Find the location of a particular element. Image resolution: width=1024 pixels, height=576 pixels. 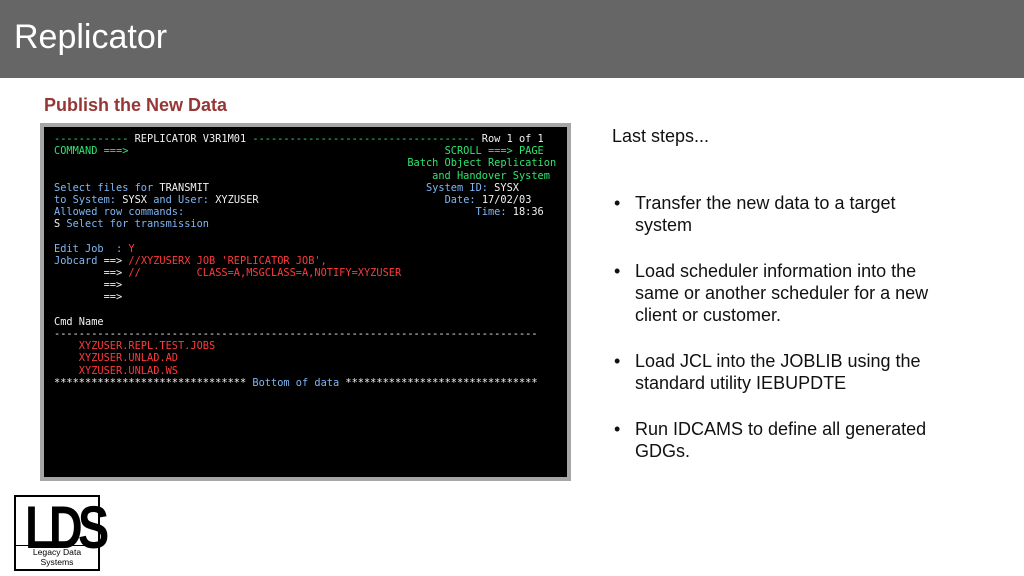

terminal-text: and Handover System is located at coordinates (302, 175).